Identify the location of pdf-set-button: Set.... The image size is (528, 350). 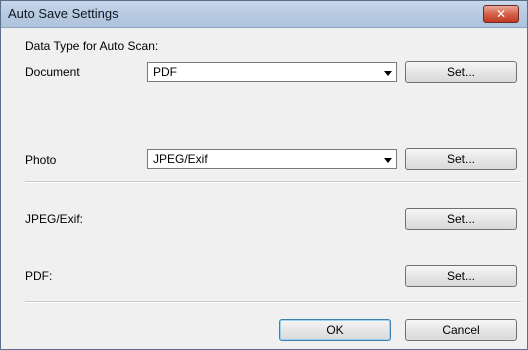
(461, 276).